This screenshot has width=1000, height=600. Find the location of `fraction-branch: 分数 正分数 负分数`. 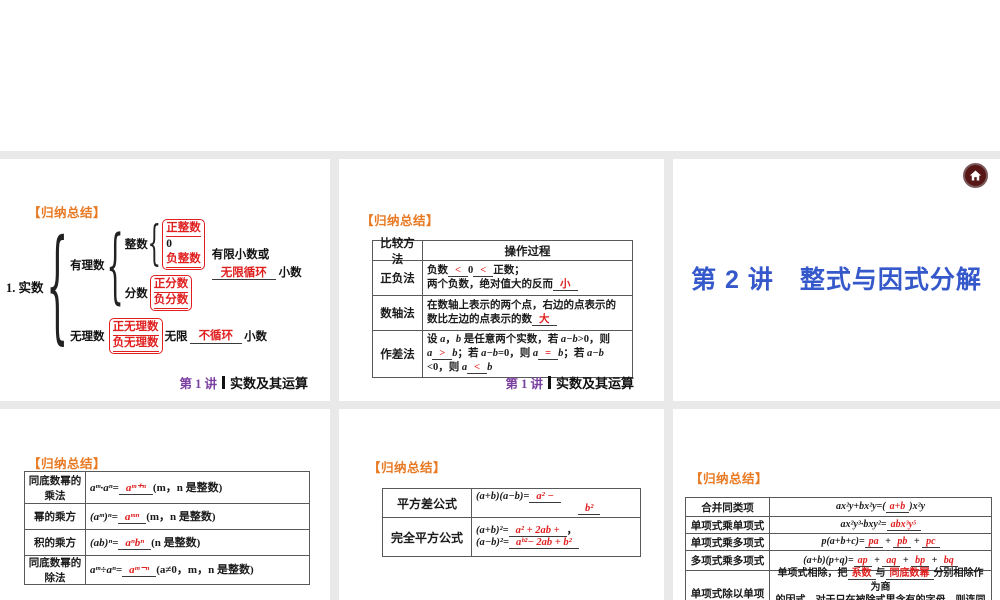

fraction-branch: 分数 正分数 负分数 is located at coordinates (164, 292).